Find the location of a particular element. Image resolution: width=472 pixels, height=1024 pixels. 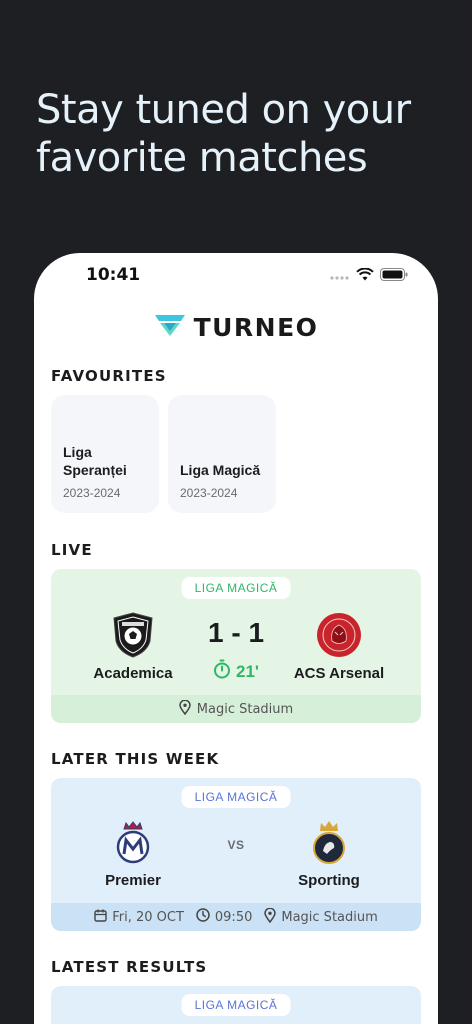

date-text: Fri, 20 OCT is located at coordinates (148, 917).